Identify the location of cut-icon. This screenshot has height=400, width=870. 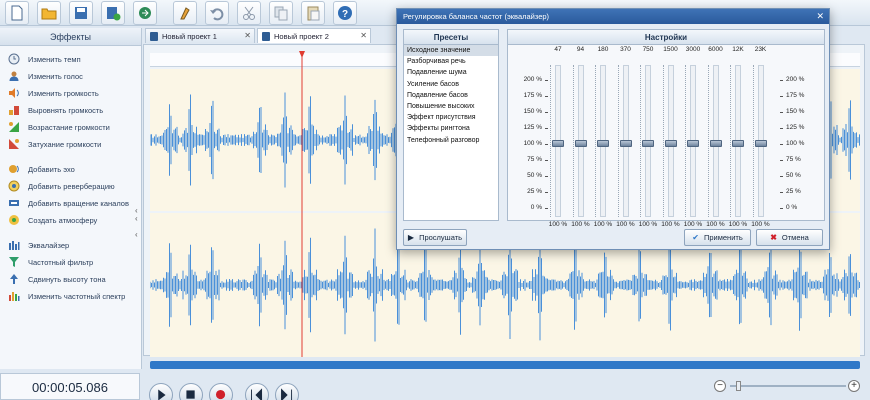
(249, 13).